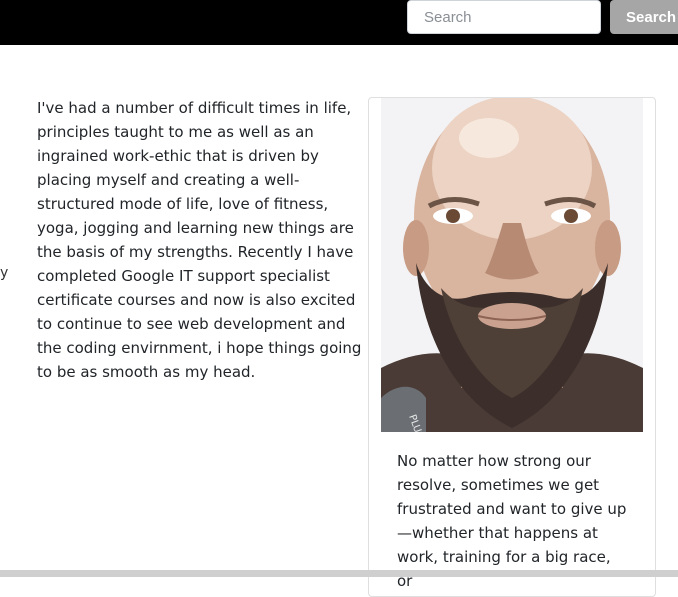  Describe the element at coordinates (4, 273) in the screenshot. I see `clipped-text-fragment: y` at that location.